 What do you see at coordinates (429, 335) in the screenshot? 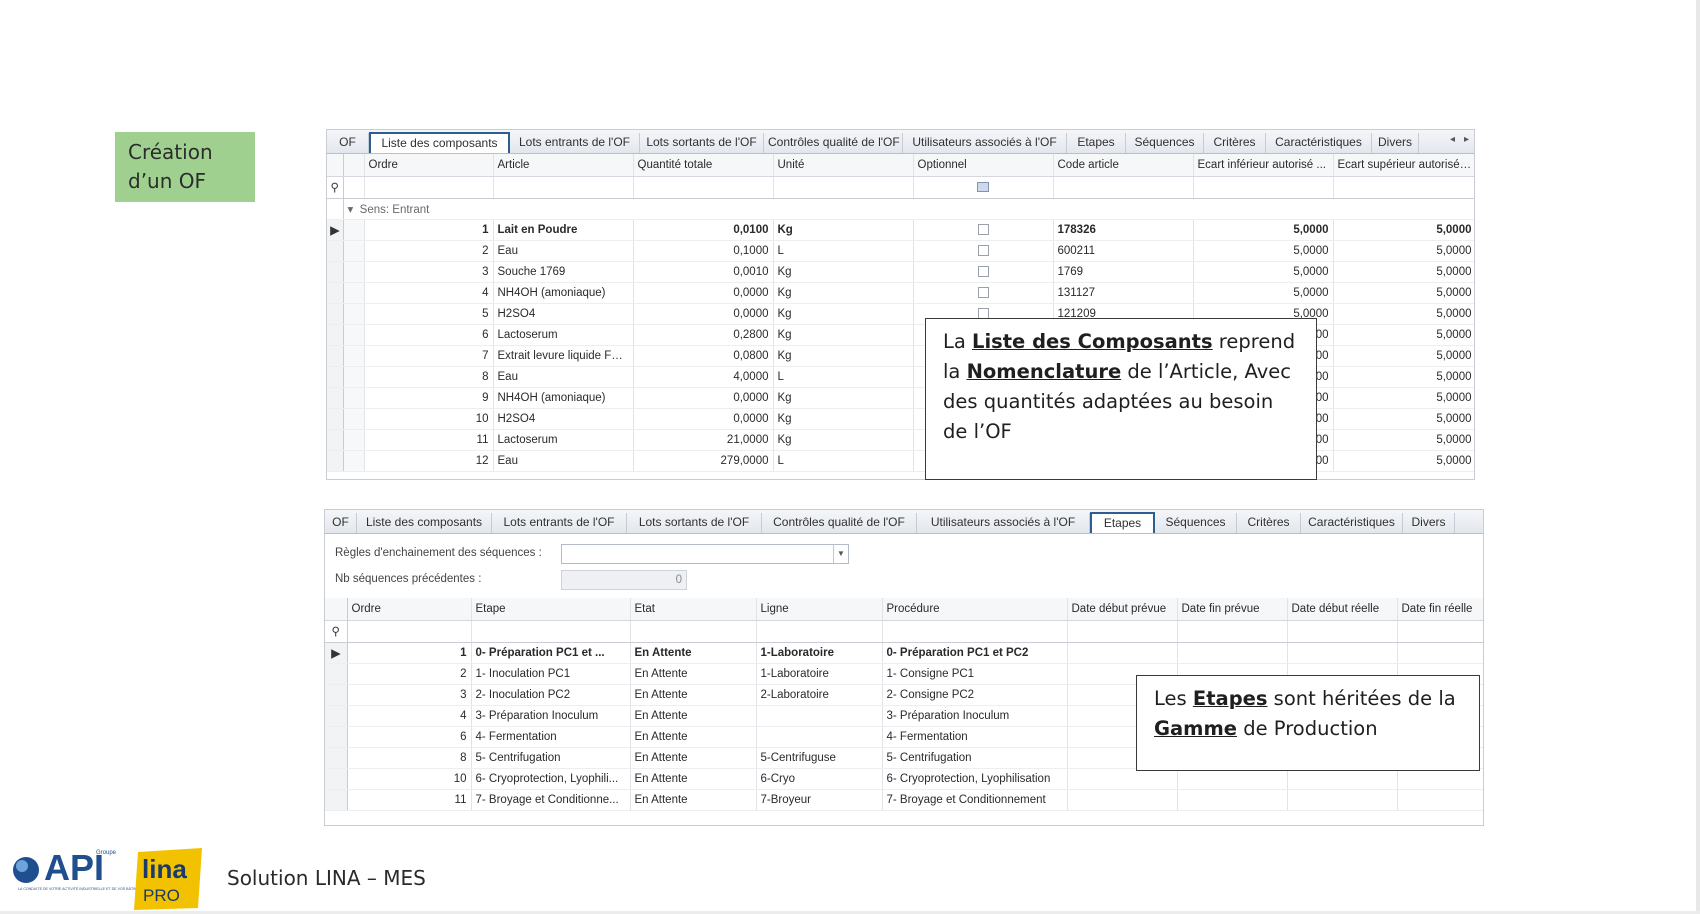
I see `table-cell: 6` at bounding box center [429, 335].